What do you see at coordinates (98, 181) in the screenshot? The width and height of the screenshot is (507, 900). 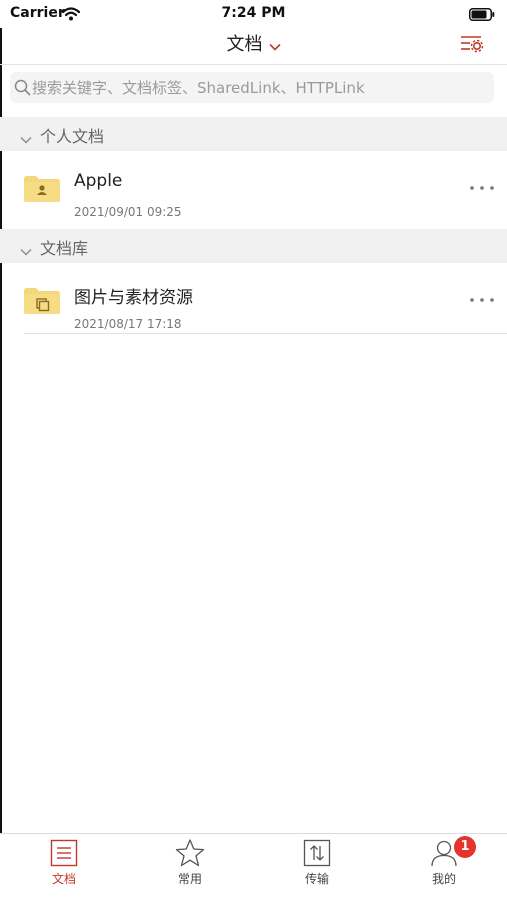 I see `item-name: Apple` at bounding box center [98, 181].